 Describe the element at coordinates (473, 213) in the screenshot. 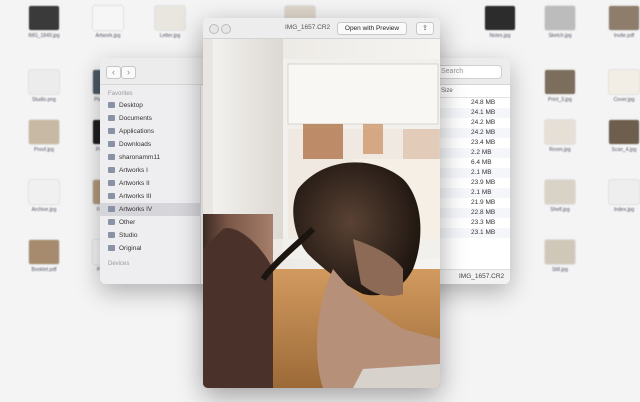

I see `file-size-cell: 22.8 MB` at that location.